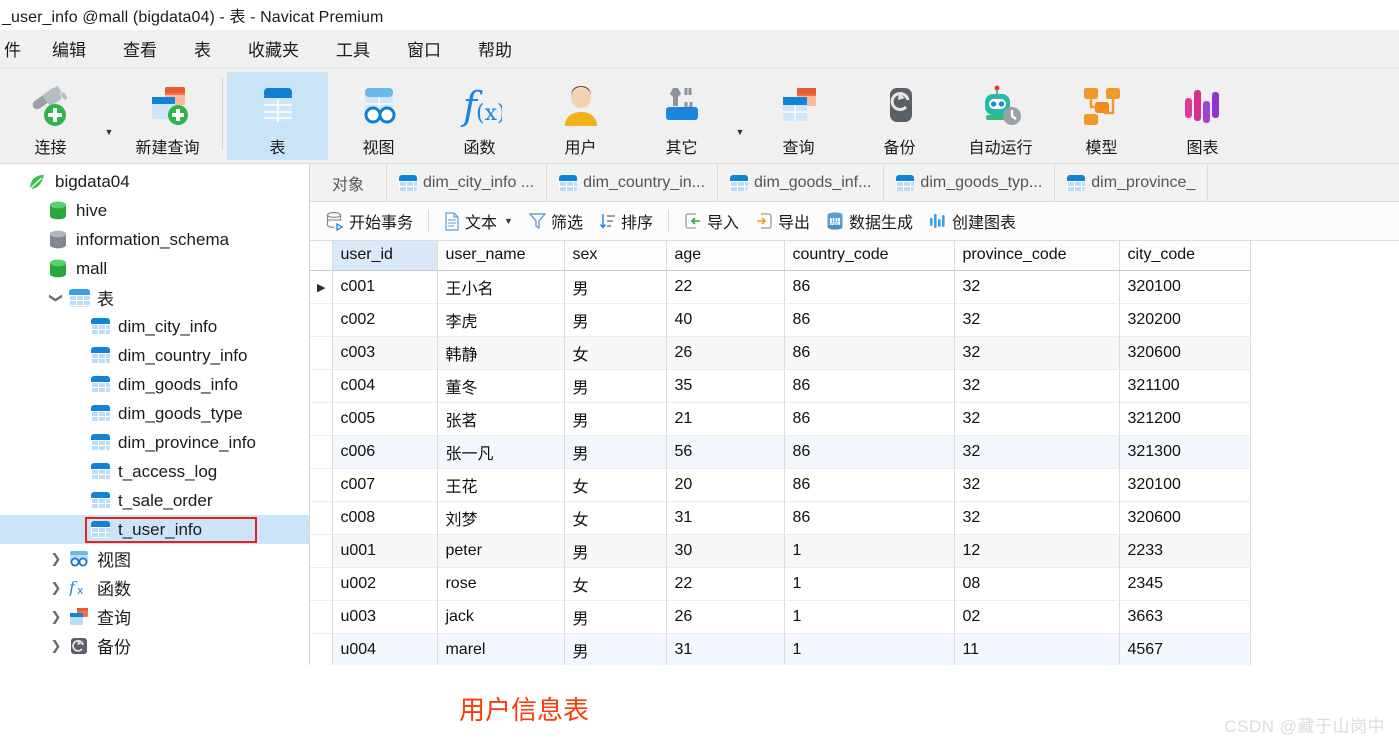  Describe the element at coordinates (501, 650) in the screenshot. I see `cell-user_name: marel` at that location.